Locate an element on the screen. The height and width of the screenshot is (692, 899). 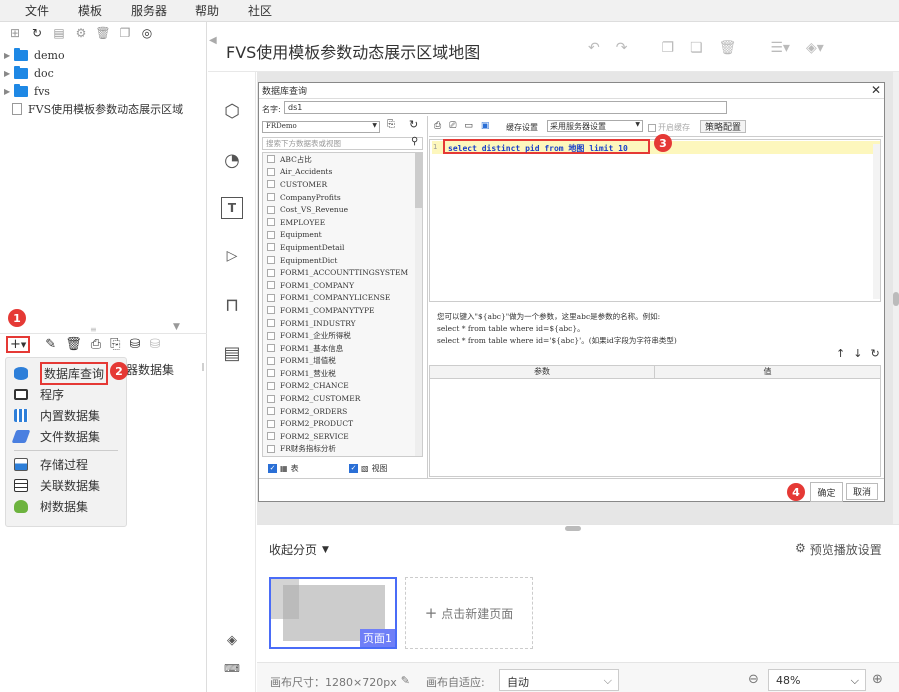
inbox-icon: ⊓ is located at coordinates (232, 305).